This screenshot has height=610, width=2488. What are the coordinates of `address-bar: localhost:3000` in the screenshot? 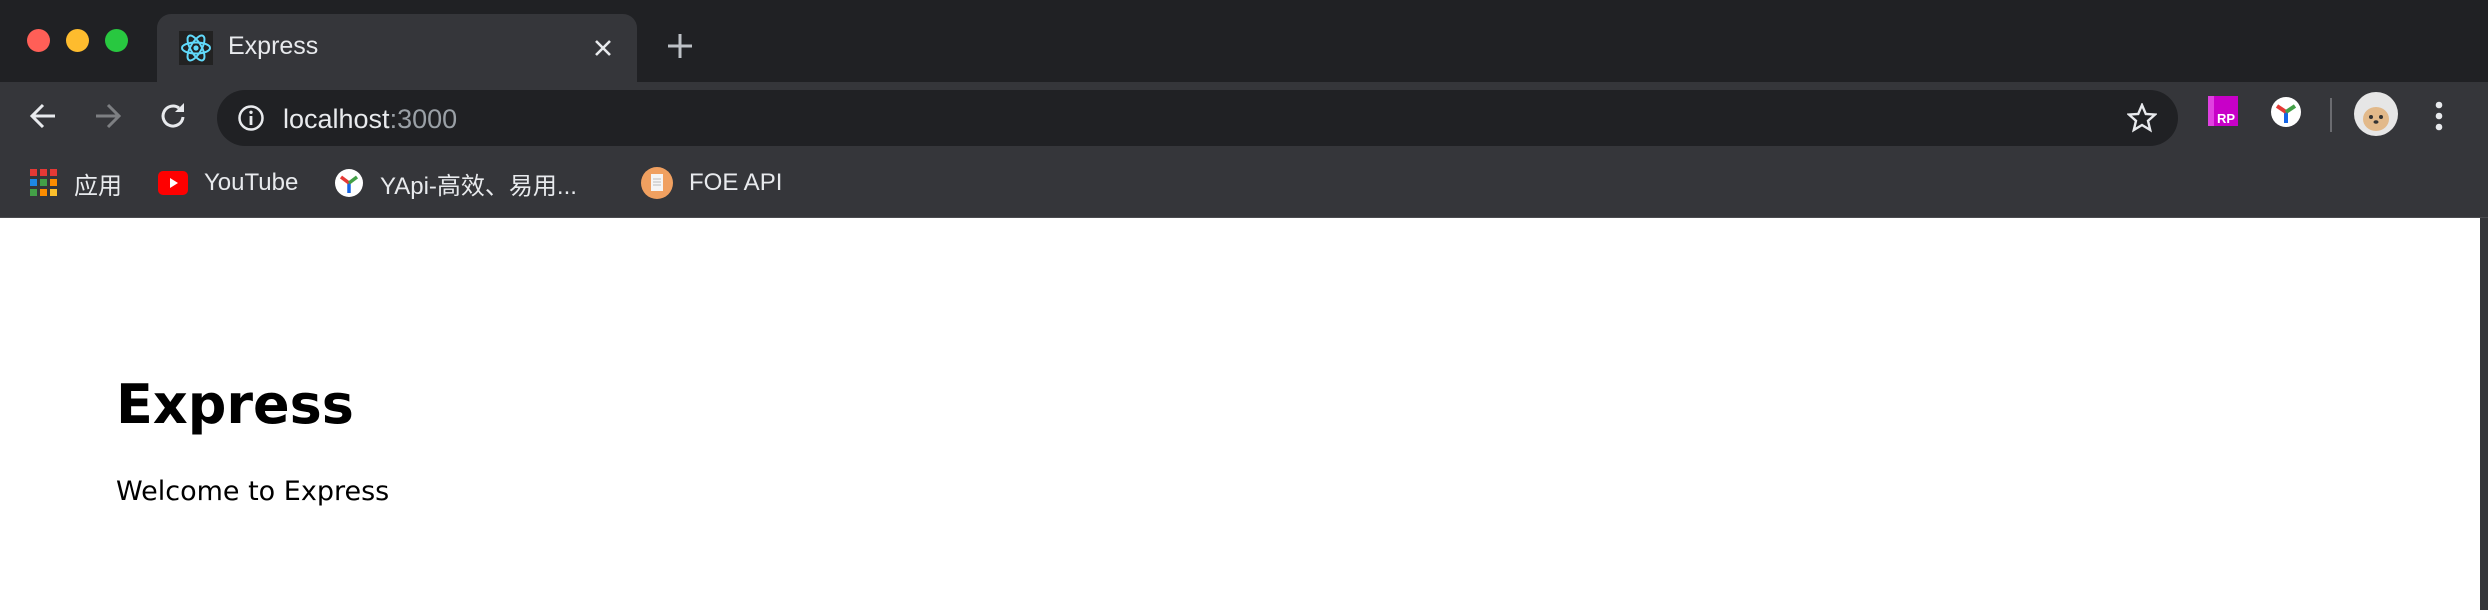 It's located at (1197, 118).